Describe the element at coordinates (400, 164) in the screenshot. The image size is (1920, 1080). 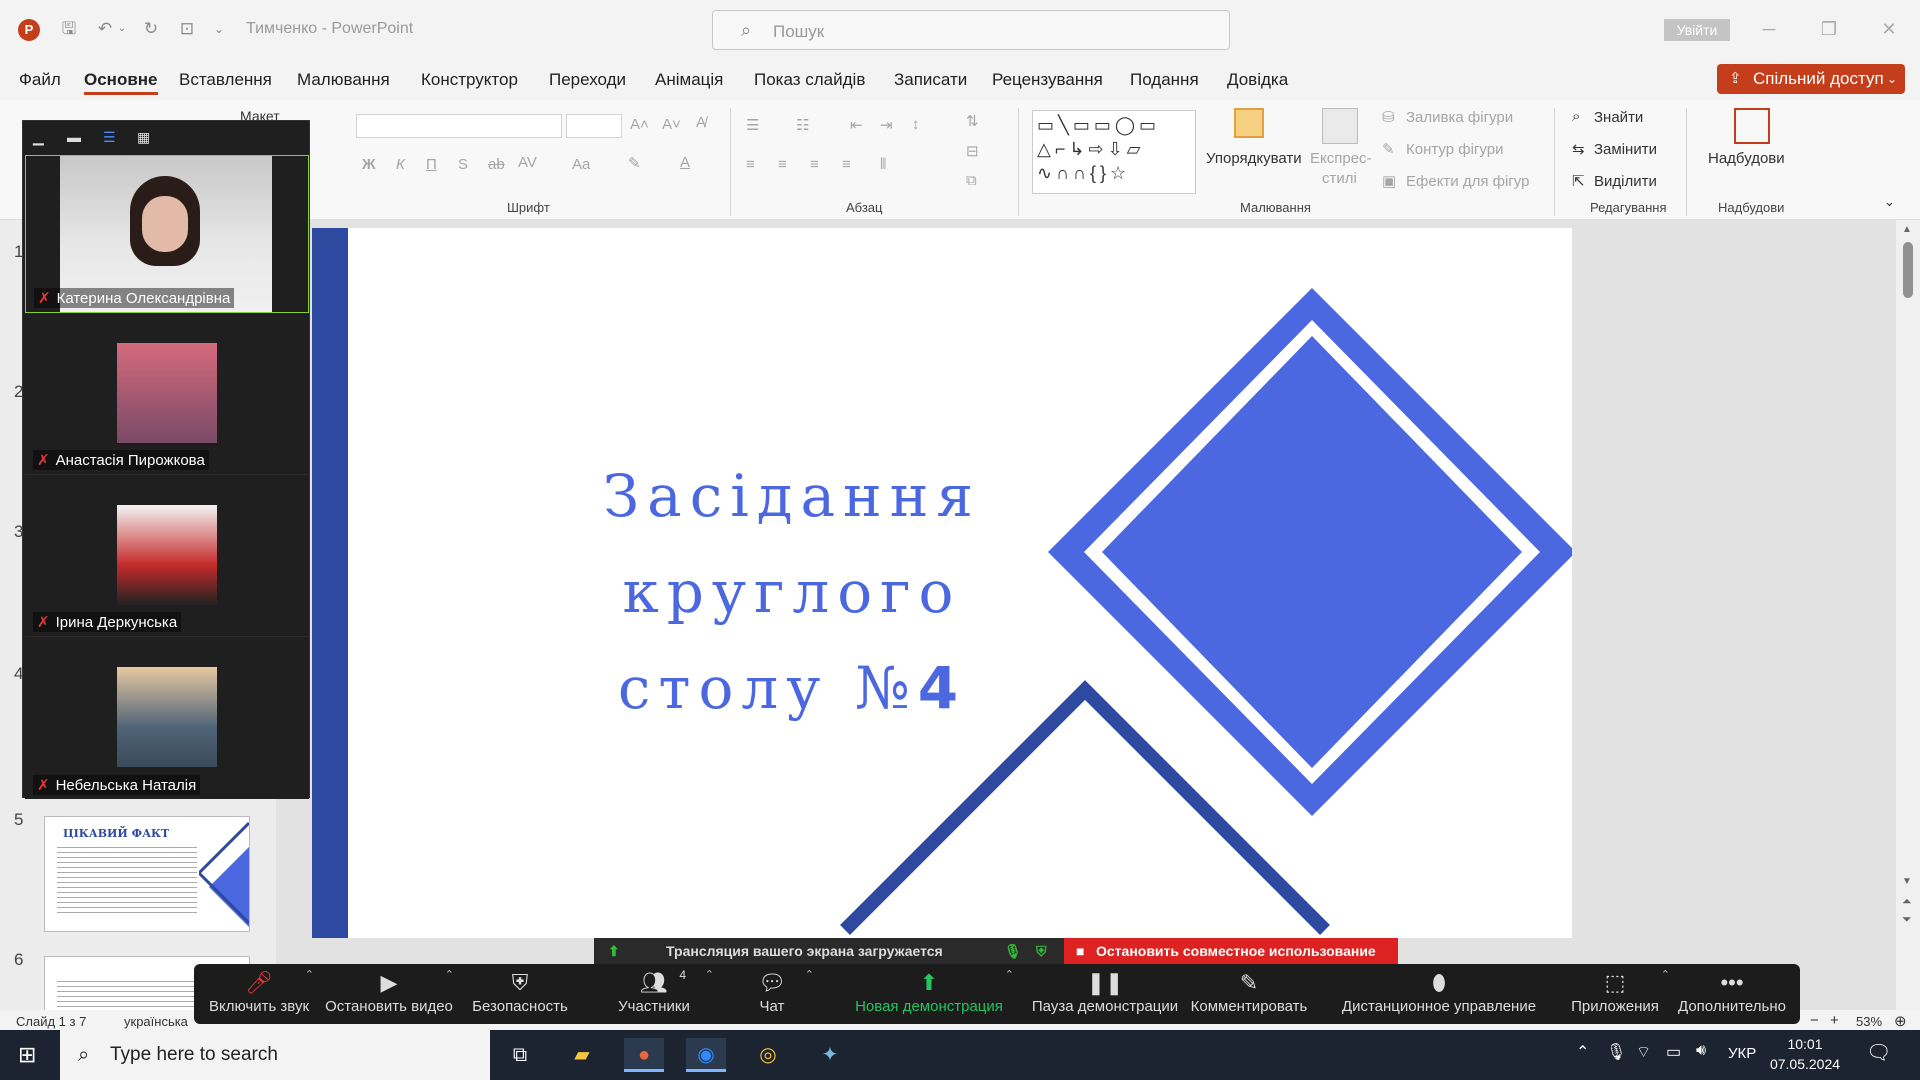
I see `italic-button: К` at that location.